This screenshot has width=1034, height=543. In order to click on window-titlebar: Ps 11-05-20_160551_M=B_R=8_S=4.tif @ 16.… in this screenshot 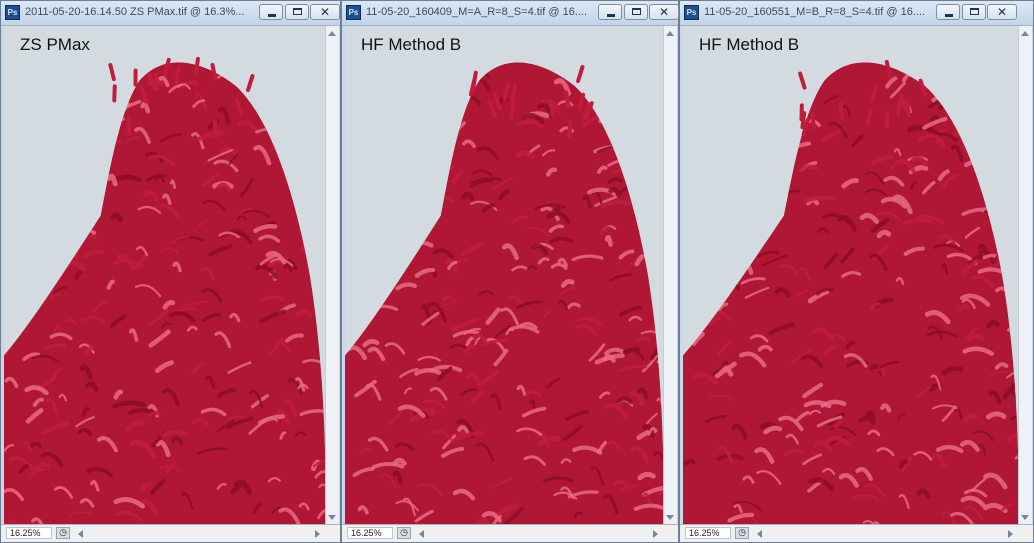, I will do `click(856, 13)`.